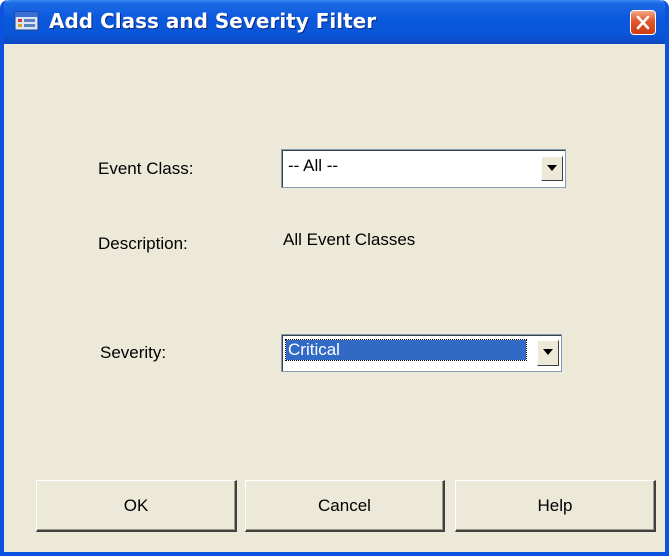 The image size is (669, 556). I want to click on description-label: Description:, so click(143, 243).